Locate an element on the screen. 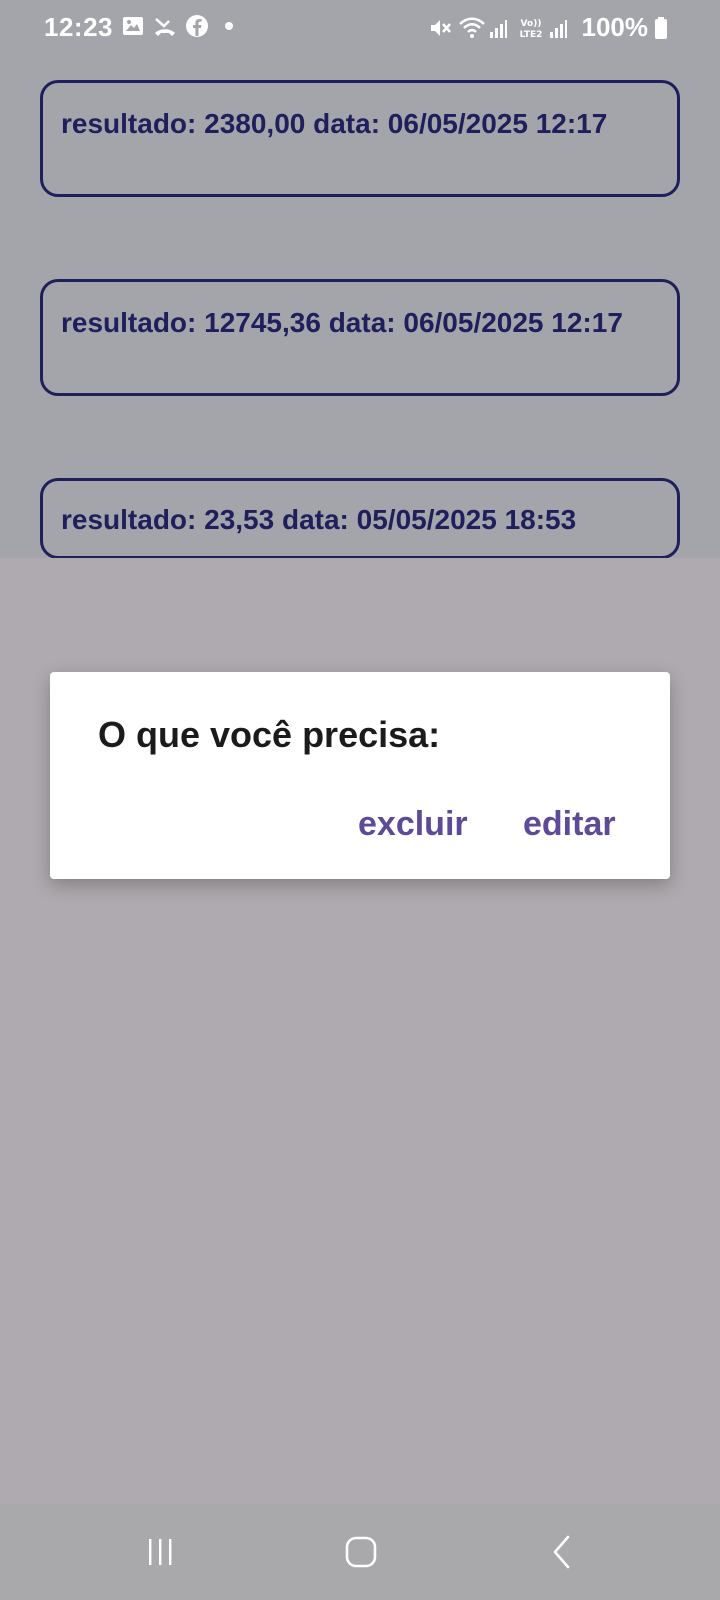 This screenshot has height=1600, width=720. recents-button is located at coordinates (160, 1552).